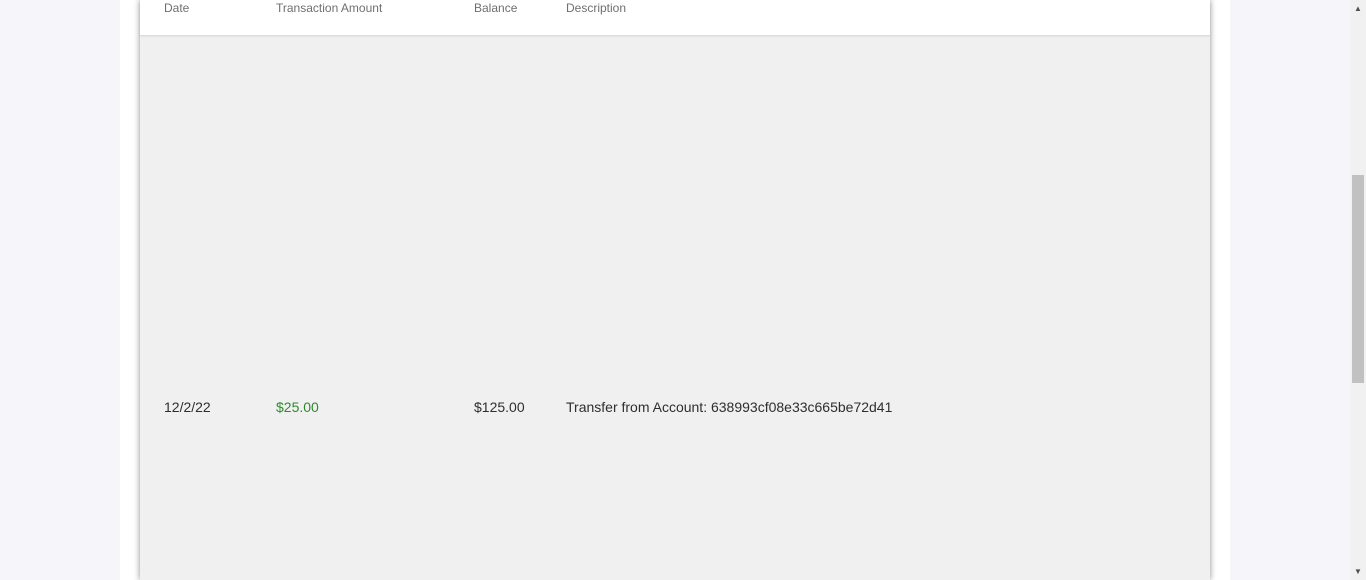 The height and width of the screenshot is (580, 1366). What do you see at coordinates (176, 8) in the screenshot?
I see `column-header-date: Date` at bounding box center [176, 8].